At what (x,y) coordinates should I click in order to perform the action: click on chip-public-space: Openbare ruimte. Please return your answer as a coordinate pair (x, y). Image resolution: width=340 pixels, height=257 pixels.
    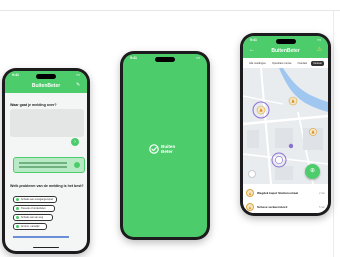
    Looking at the image, I should click on (281, 63).